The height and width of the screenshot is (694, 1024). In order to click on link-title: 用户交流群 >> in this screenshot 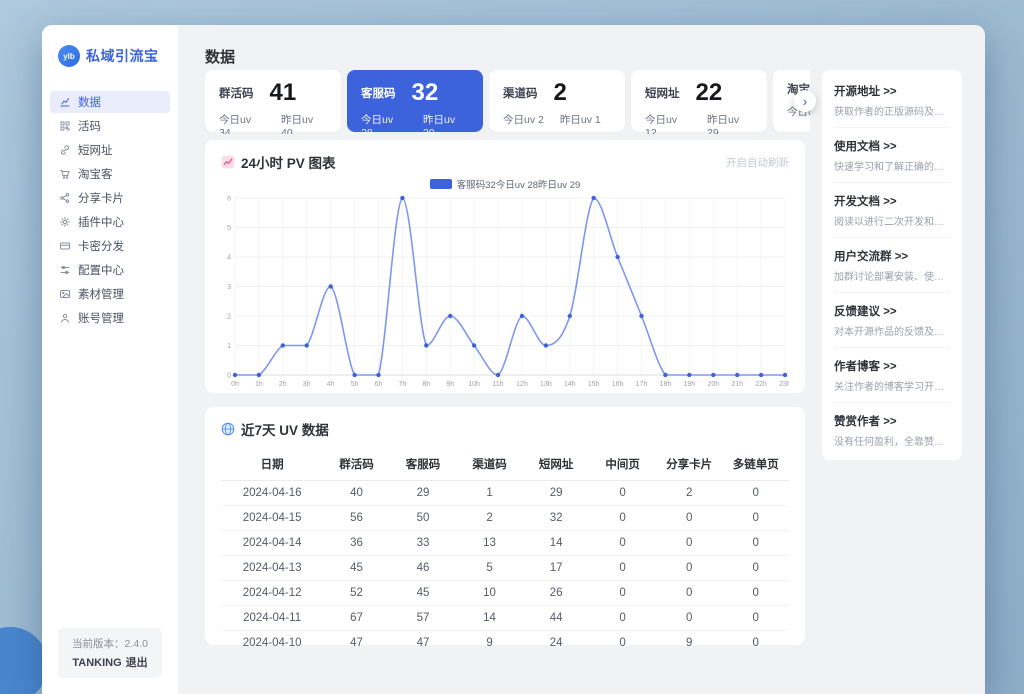, I will do `click(871, 257)`.